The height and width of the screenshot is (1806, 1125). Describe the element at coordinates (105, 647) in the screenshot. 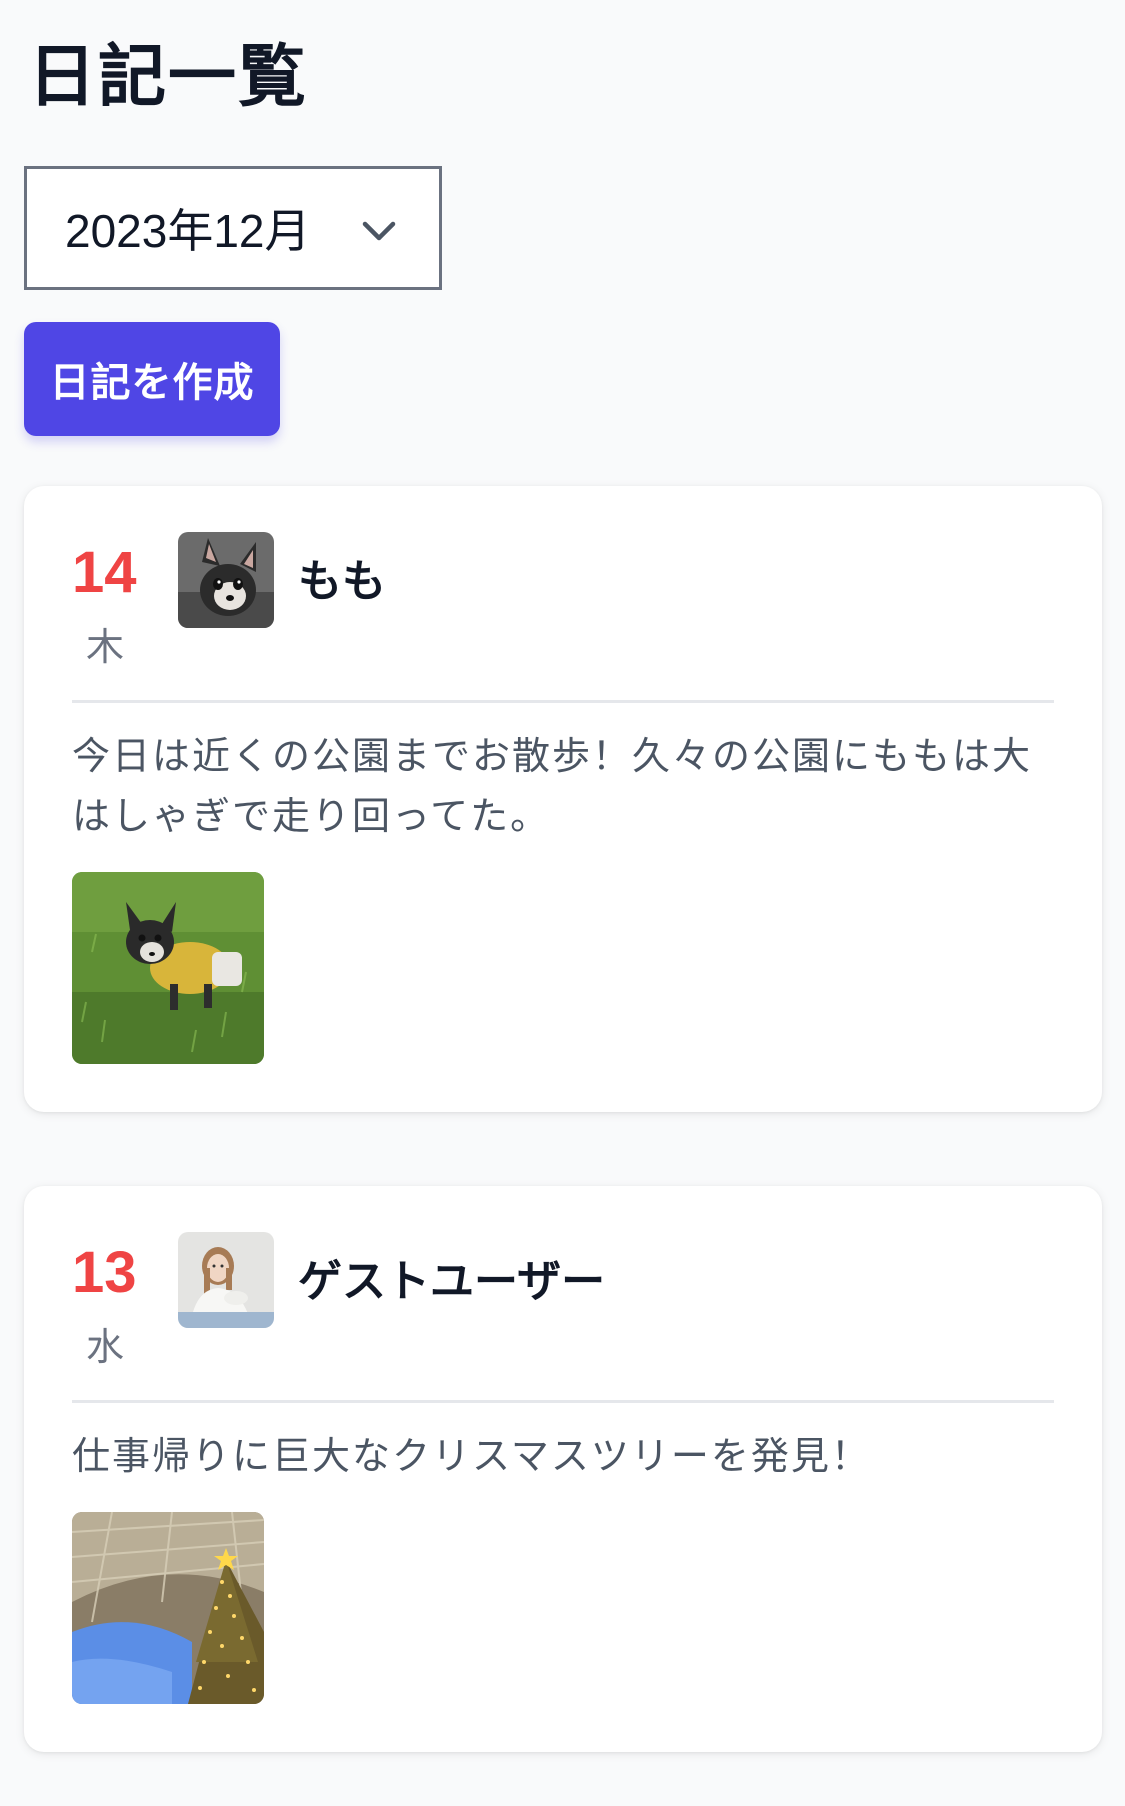

I see `entry-weekday: 木` at that location.